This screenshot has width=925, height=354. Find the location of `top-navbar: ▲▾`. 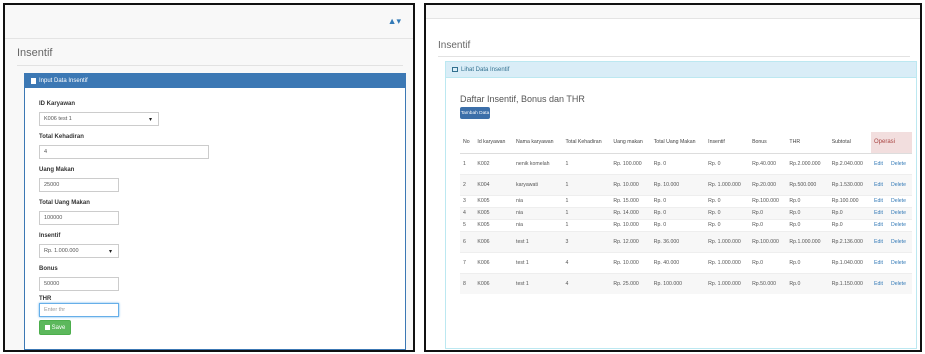

top-navbar: ▲▾ is located at coordinates (209, 22).